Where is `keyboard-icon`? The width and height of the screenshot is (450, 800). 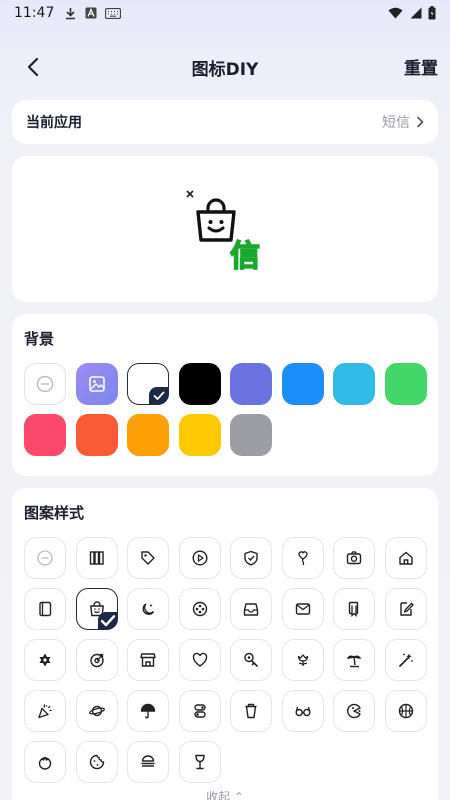
keyboard-icon is located at coordinates (113, 13).